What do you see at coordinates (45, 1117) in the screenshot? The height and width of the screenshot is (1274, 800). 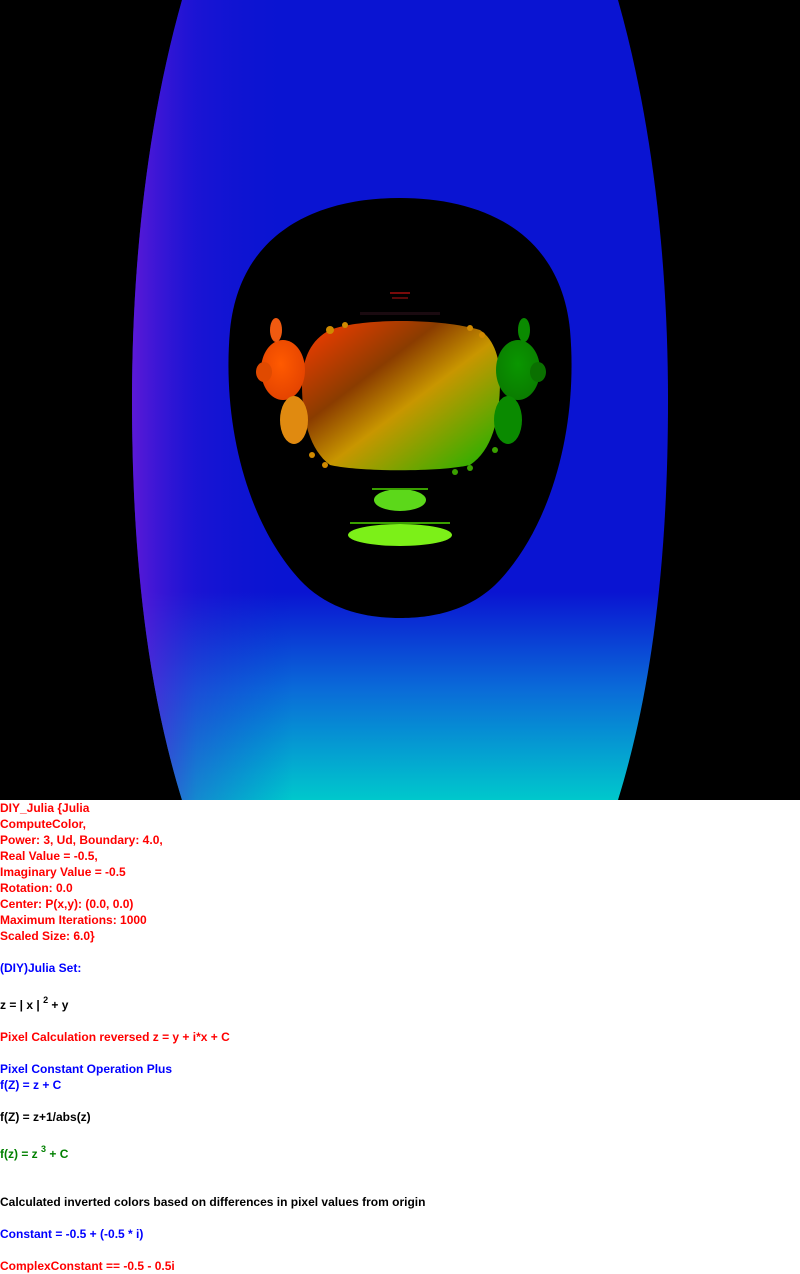 I see `f-abs-formula: f(Z) = z+1/abs(z)` at bounding box center [45, 1117].